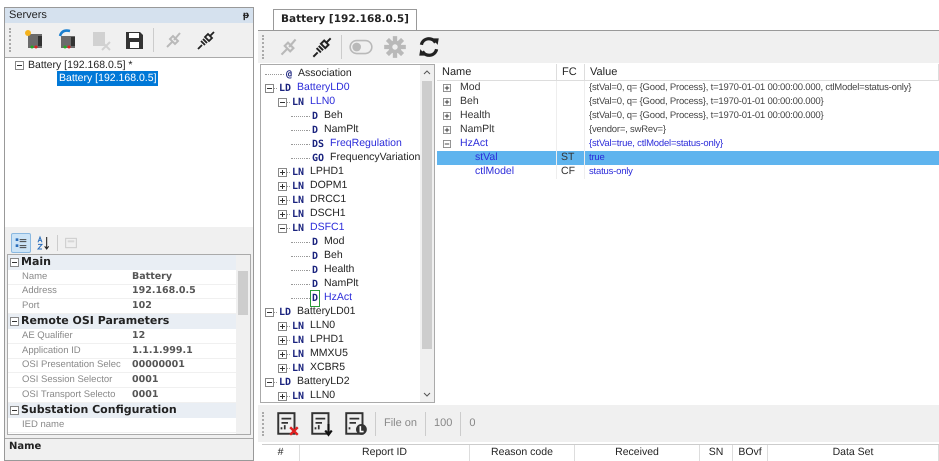 Image resolution: width=939 pixels, height=461 pixels. I want to click on scroll-down-icon, so click(427, 394).